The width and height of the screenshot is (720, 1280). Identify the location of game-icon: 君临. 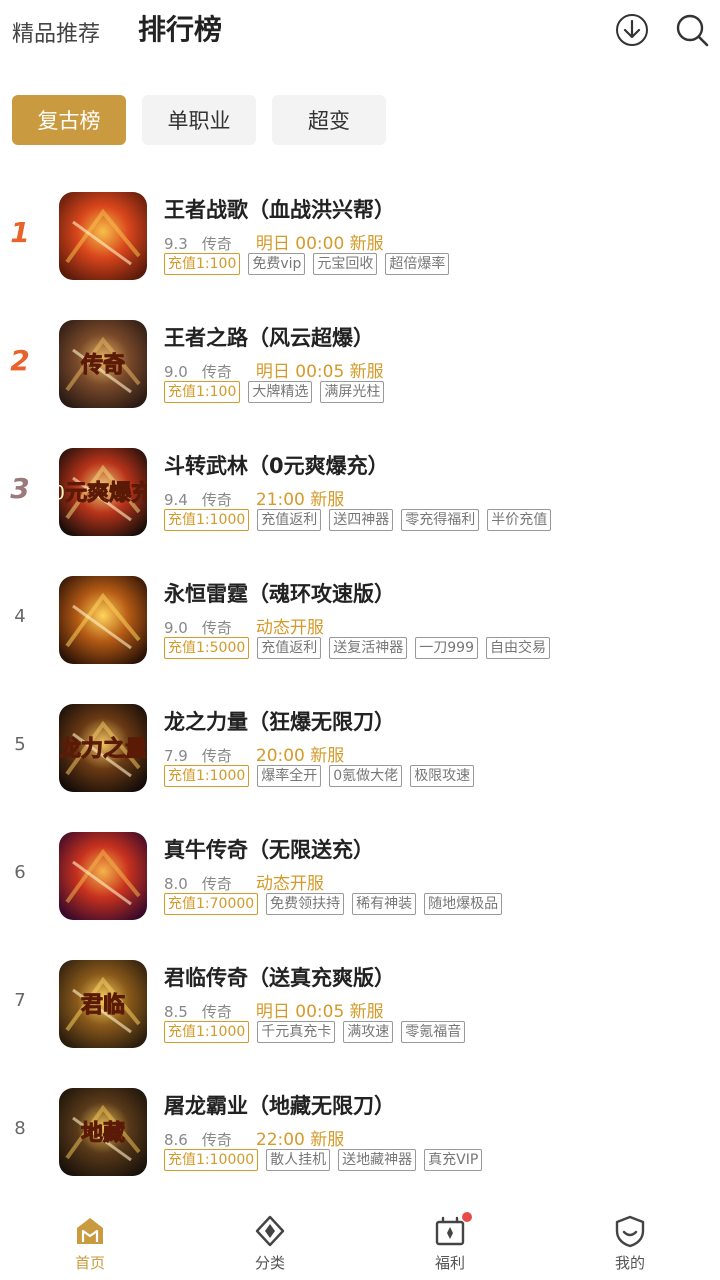
(103, 1004).